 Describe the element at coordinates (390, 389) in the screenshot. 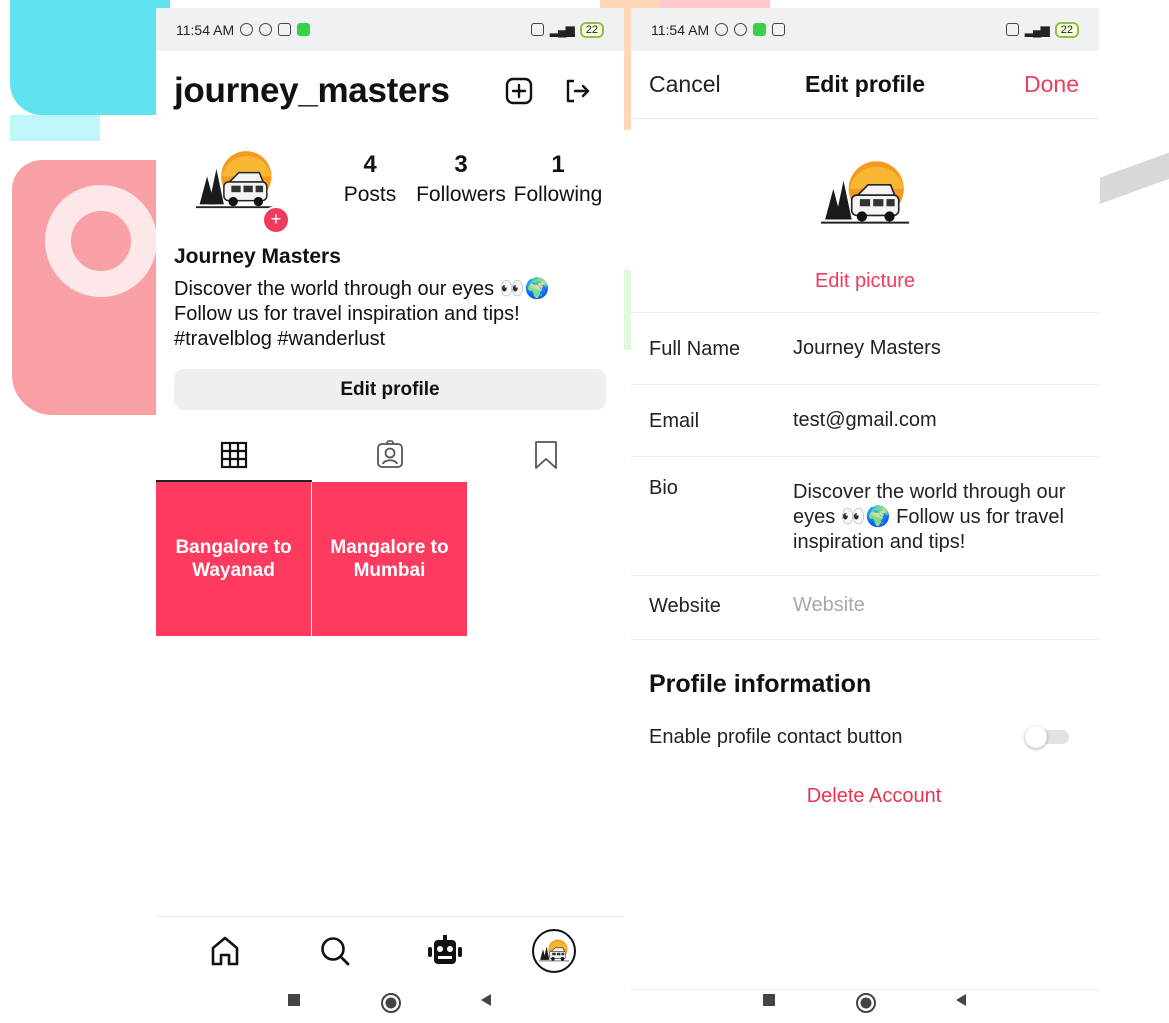

I see `edit-profile-button: Edit profile` at that location.